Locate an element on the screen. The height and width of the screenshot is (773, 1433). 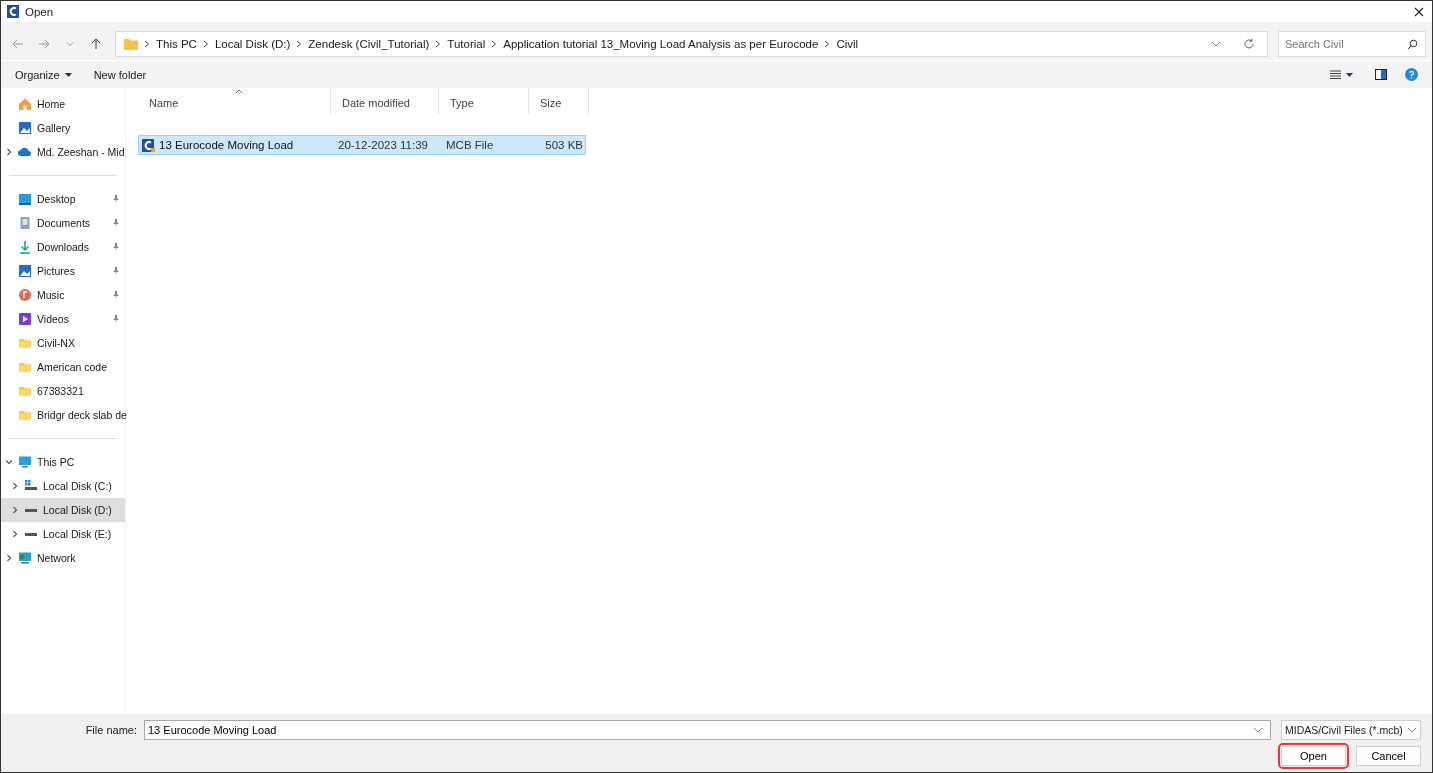
drive-icon is located at coordinates (31, 486).